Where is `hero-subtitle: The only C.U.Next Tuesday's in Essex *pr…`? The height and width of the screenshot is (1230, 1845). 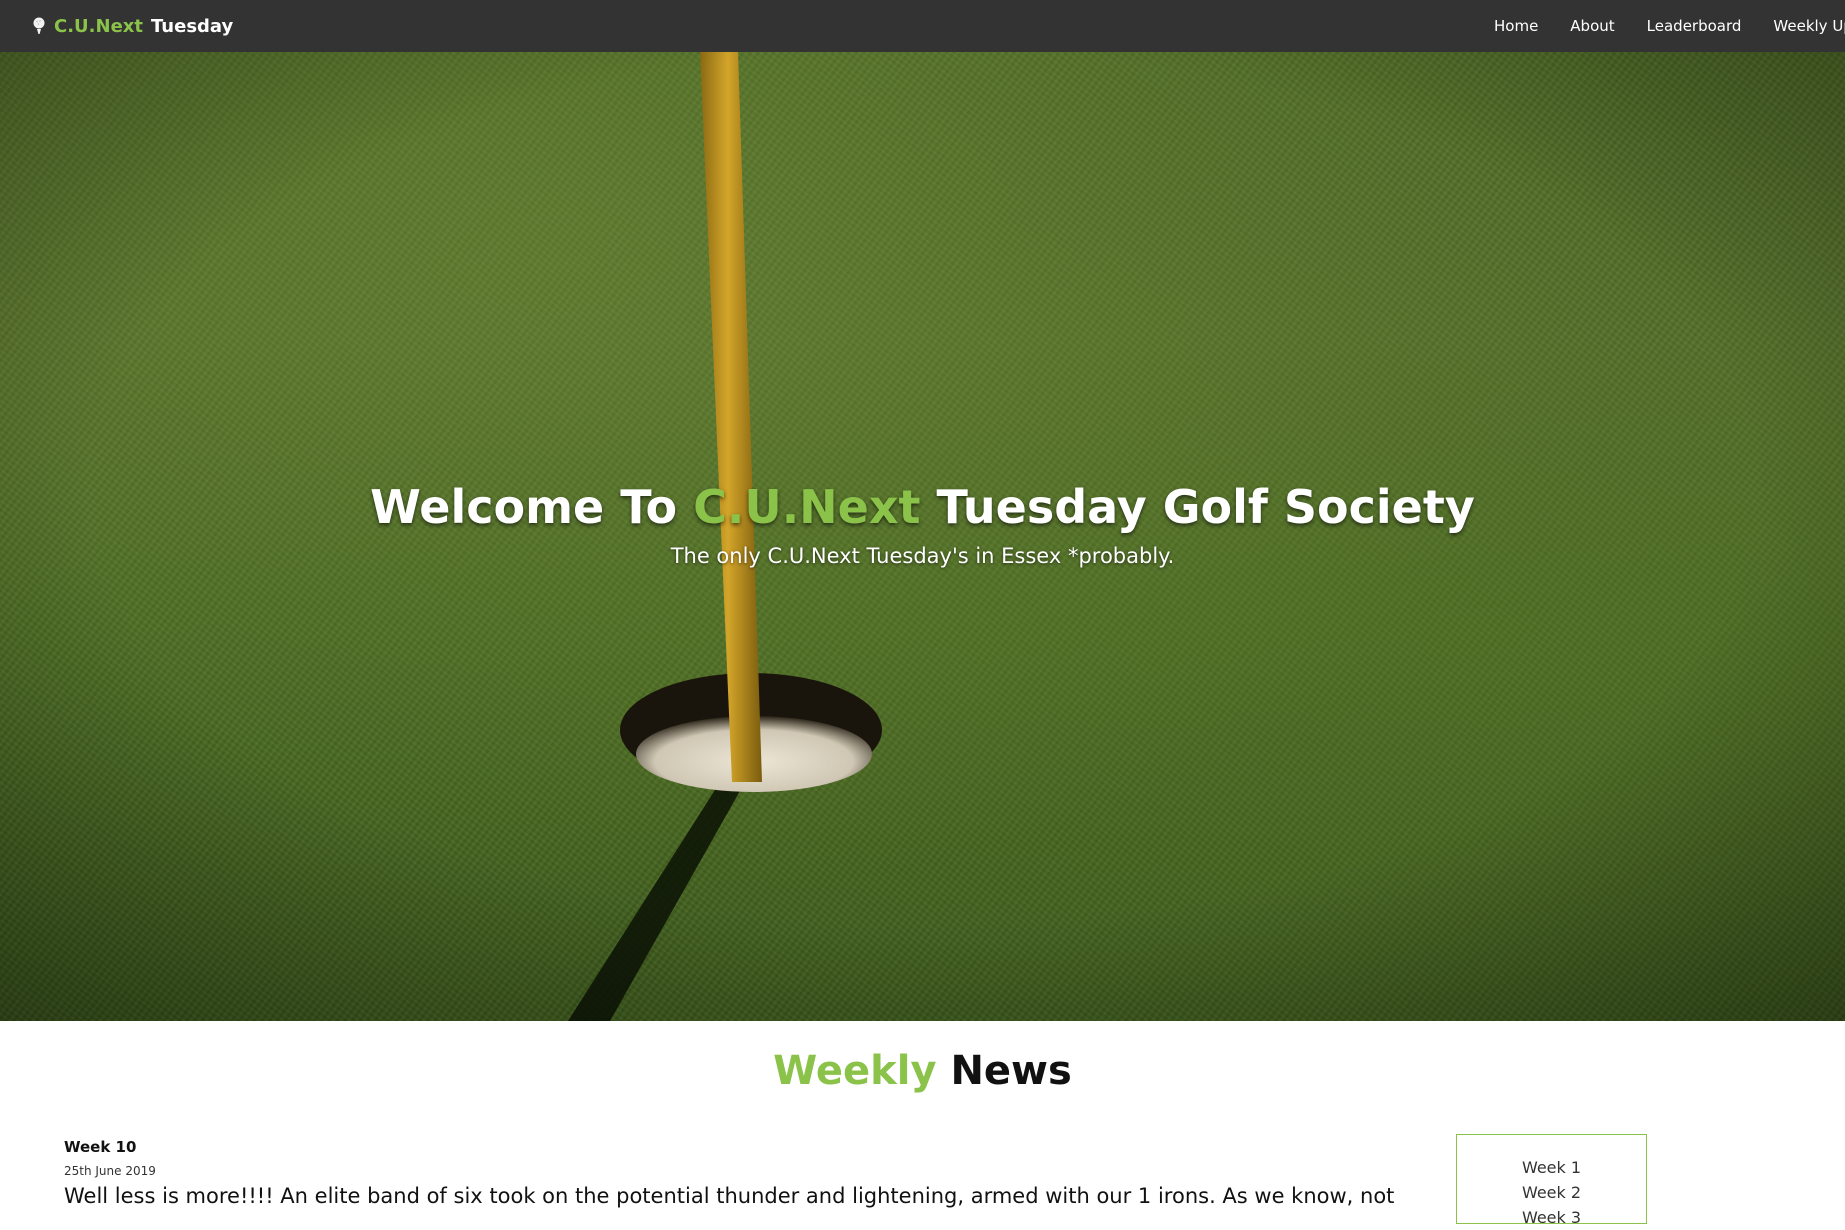 hero-subtitle: The only C.U.Next Tuesday's in Essex *pr… is located at coordinates (922, 556).